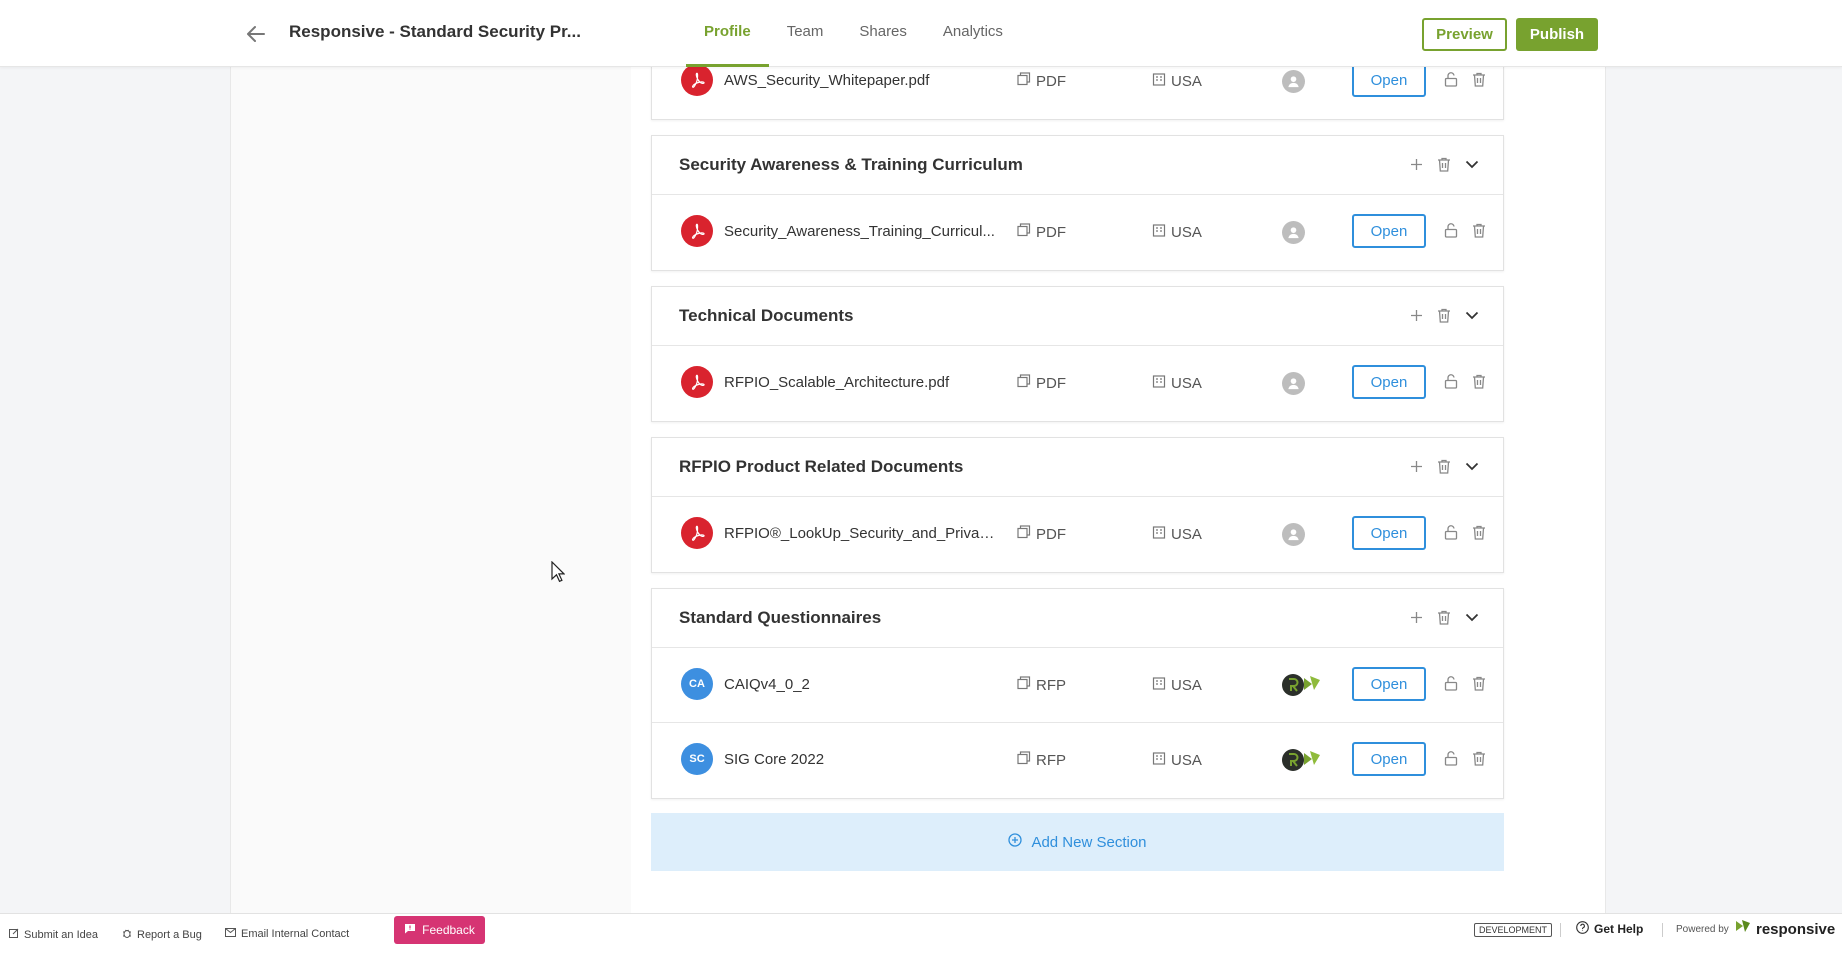  What do you see at coordinates (256, 34) in the screenshot?
I see `back-arrow-icon` at bounding box center [256, 34].